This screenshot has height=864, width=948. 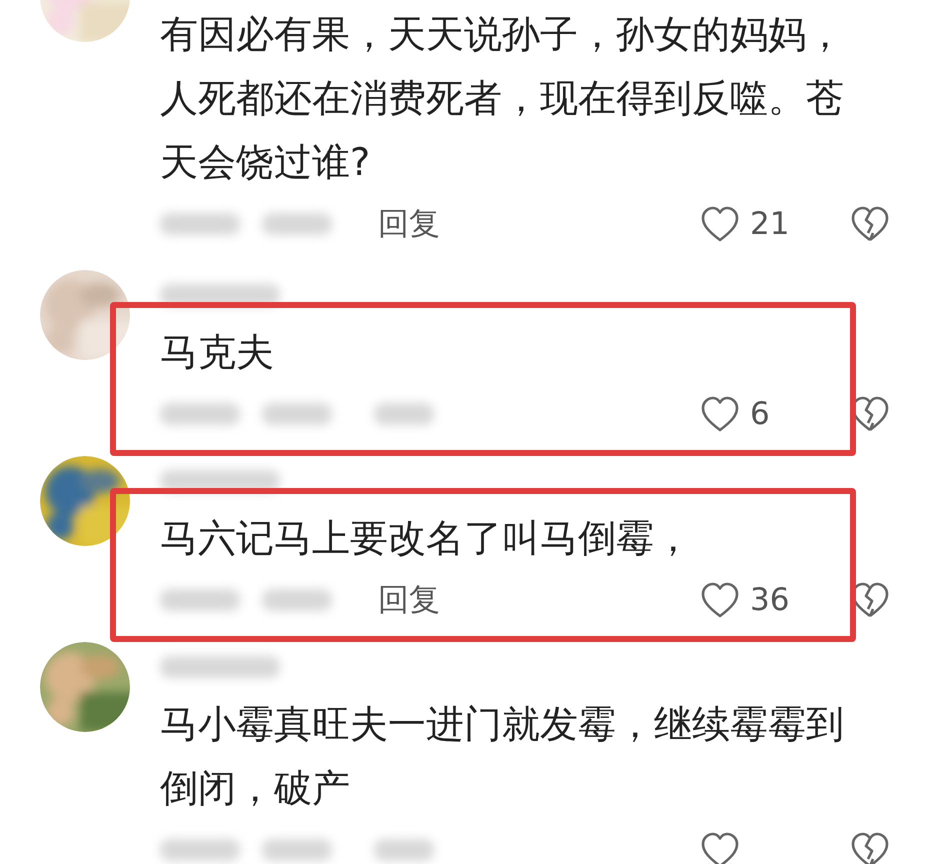 I want to click on comment-text: 马克夫, so click(x=217, y=352).